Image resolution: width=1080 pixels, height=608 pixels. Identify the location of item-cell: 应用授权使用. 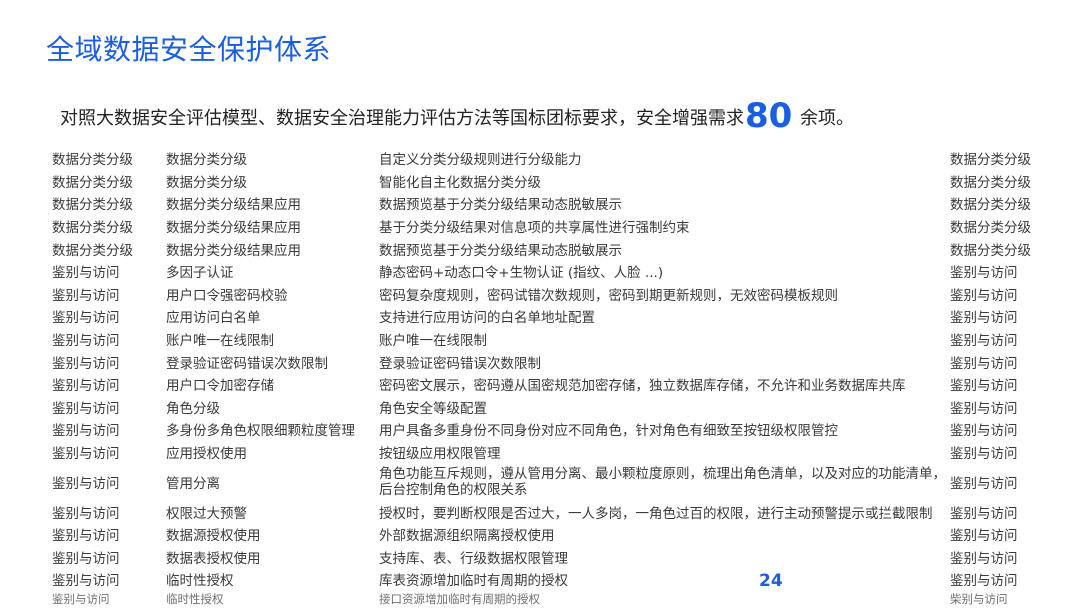
(206, 454).